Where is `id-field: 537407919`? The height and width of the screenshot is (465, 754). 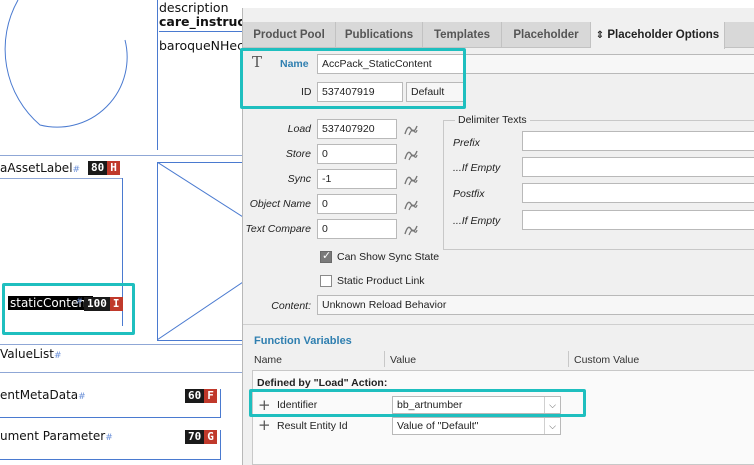
id-field: 537407919 is located at coordinates (360, 92).